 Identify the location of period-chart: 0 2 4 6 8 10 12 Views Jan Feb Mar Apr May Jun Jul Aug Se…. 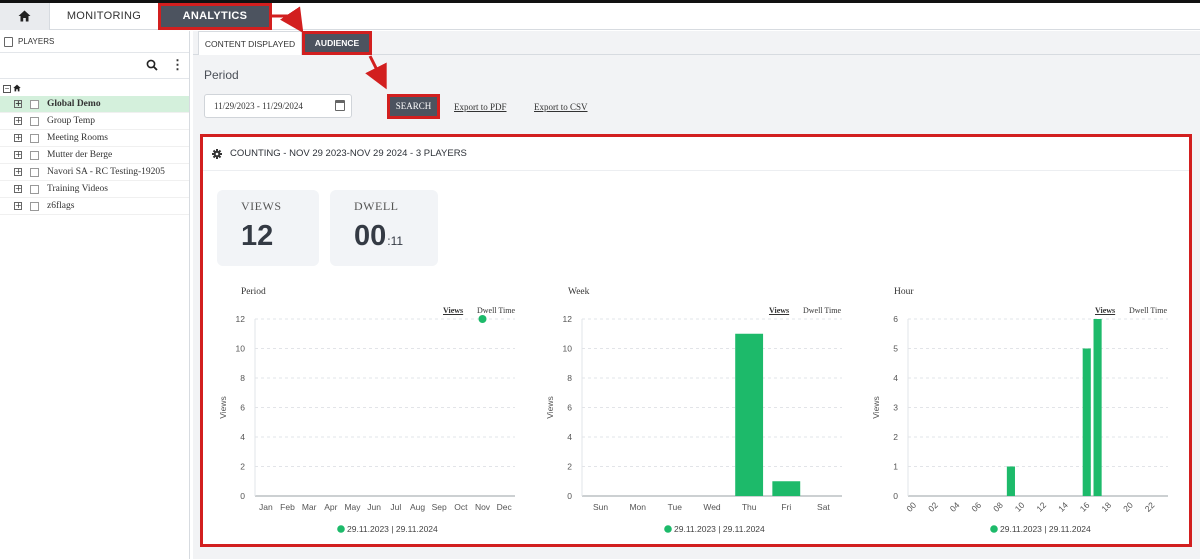
(373, 414).